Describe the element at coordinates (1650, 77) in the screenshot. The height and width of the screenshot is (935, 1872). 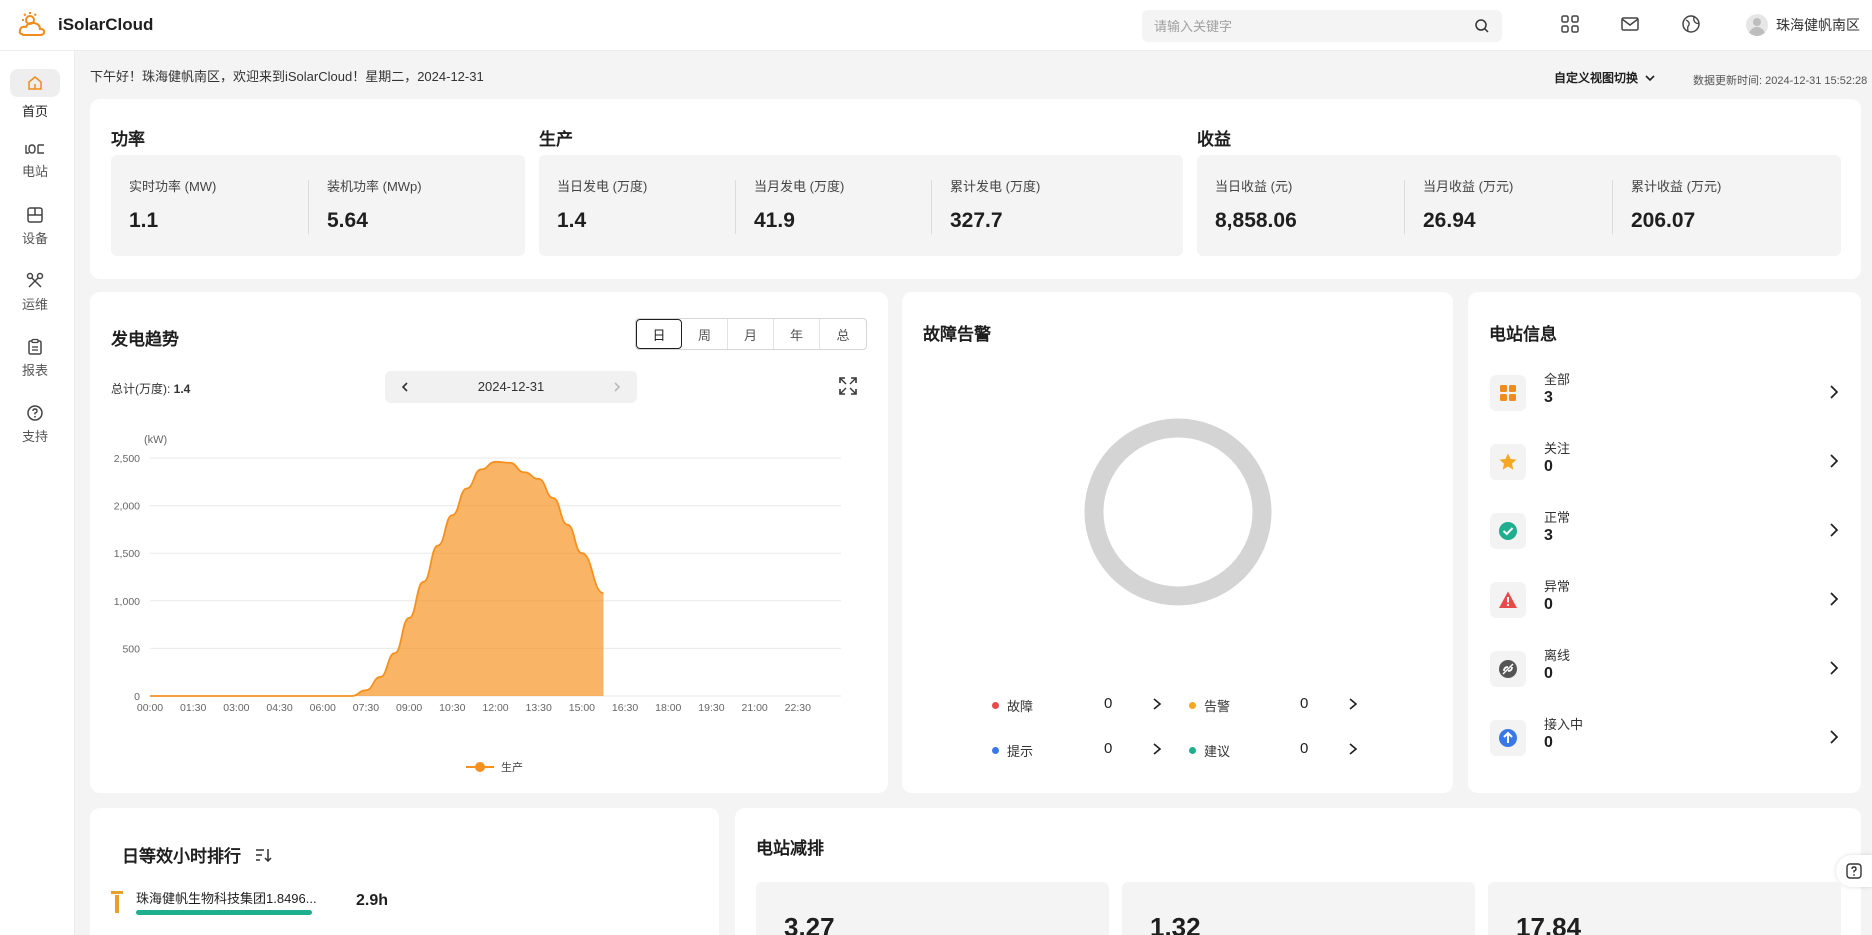
I see `chevron-down-icon` at that location.